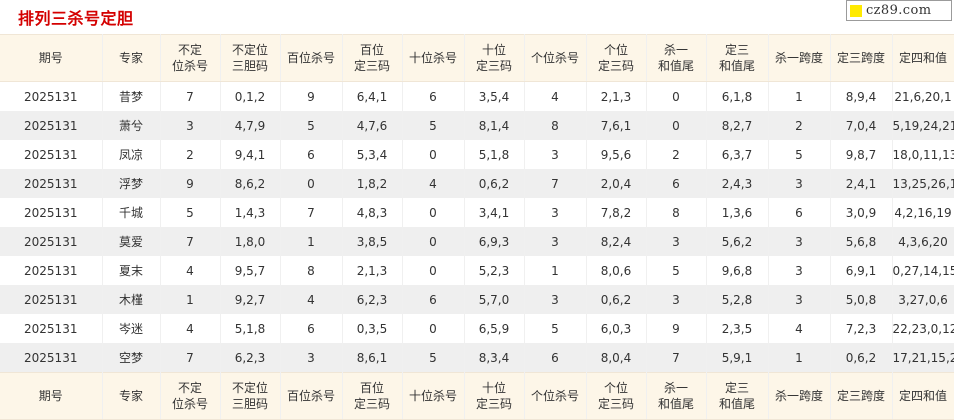  Describe the element at coordinates (189, 404) in the screenshot. I see `header-text: 位杀号` at that location.